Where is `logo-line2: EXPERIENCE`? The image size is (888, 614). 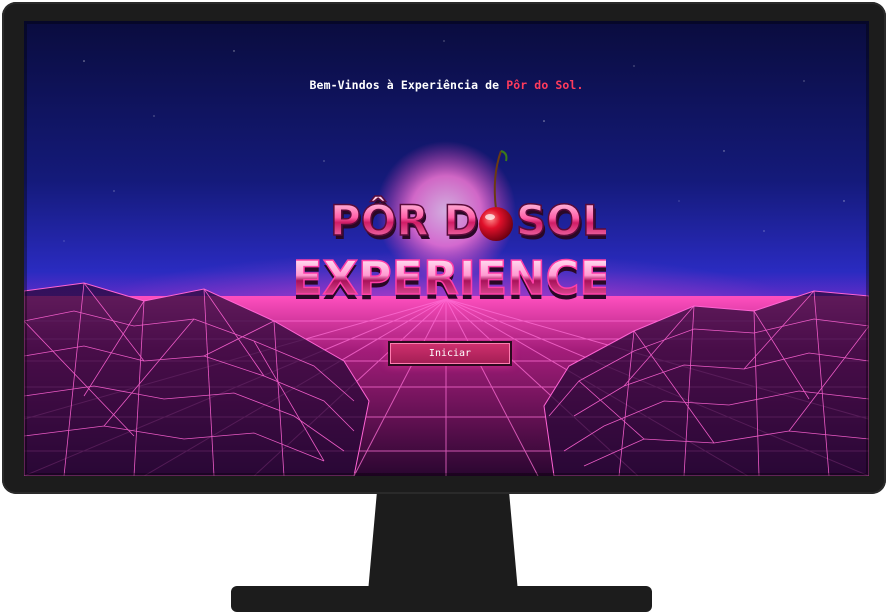 logo-line2: EXPERIENCE is located at coordinates (451, 278).